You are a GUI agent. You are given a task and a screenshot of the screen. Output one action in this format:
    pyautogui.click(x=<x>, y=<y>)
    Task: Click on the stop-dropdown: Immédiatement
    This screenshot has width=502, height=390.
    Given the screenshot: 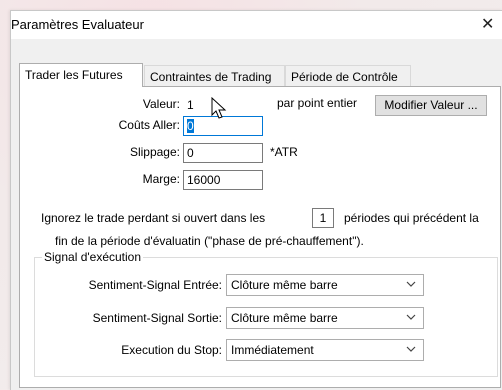 What is the action you would take?
    pyautogui.click(x=325, y=350)
    